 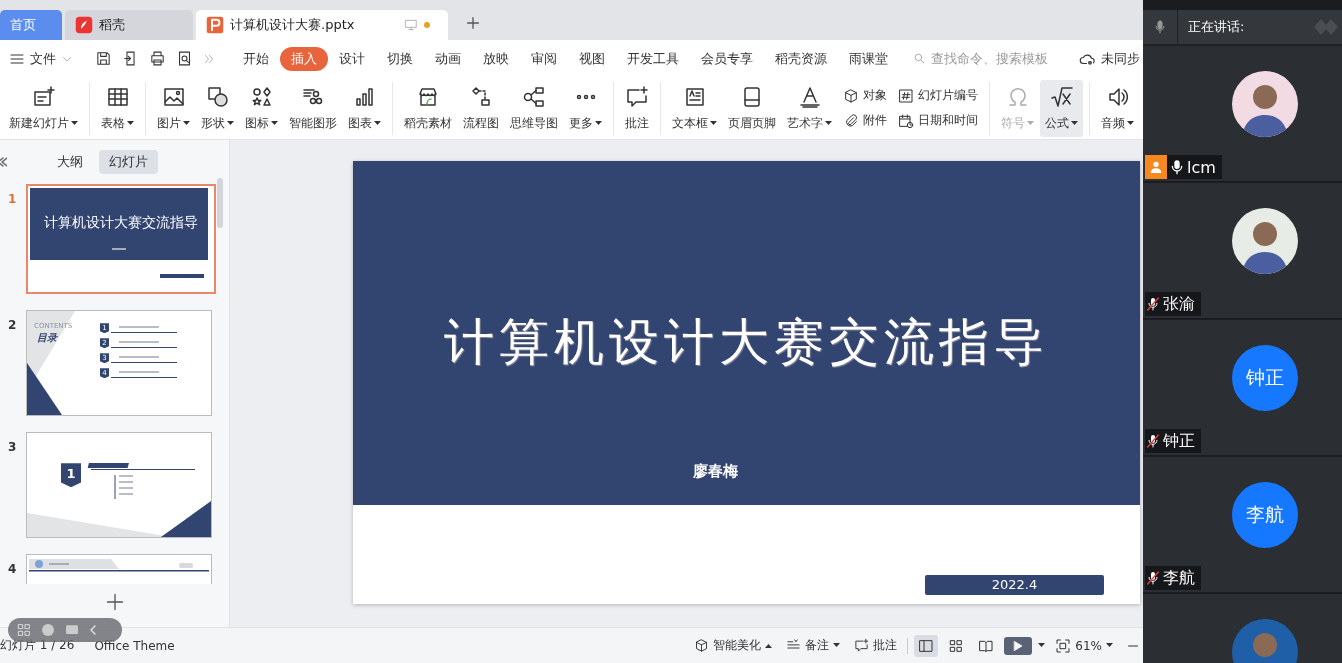 I want to click on menu-tab: 审阅, so click(x=544, y=58).